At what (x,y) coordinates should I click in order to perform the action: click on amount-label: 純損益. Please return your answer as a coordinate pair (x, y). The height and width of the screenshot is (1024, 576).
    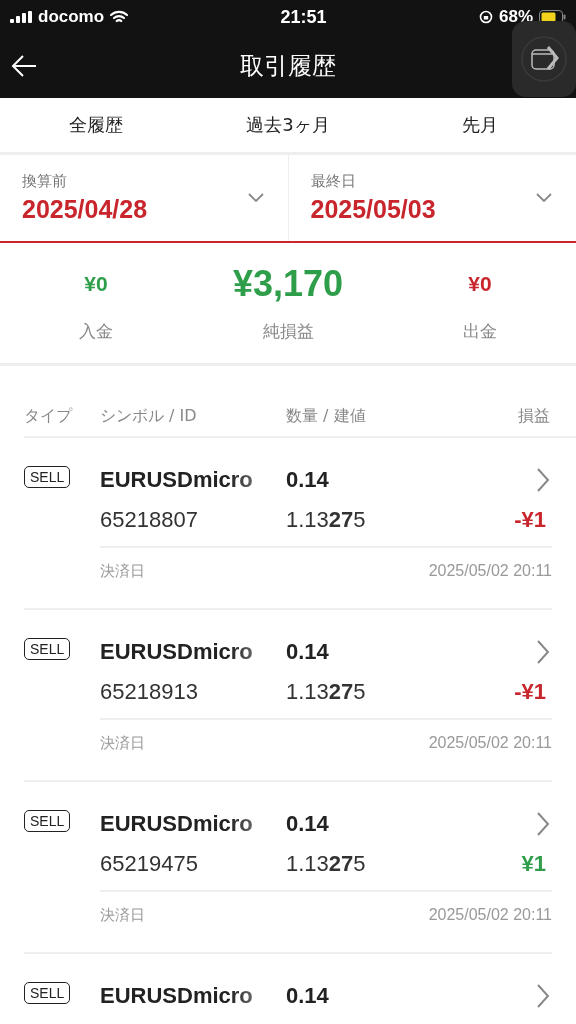
    Looking at the image, I should click on (288, 331).